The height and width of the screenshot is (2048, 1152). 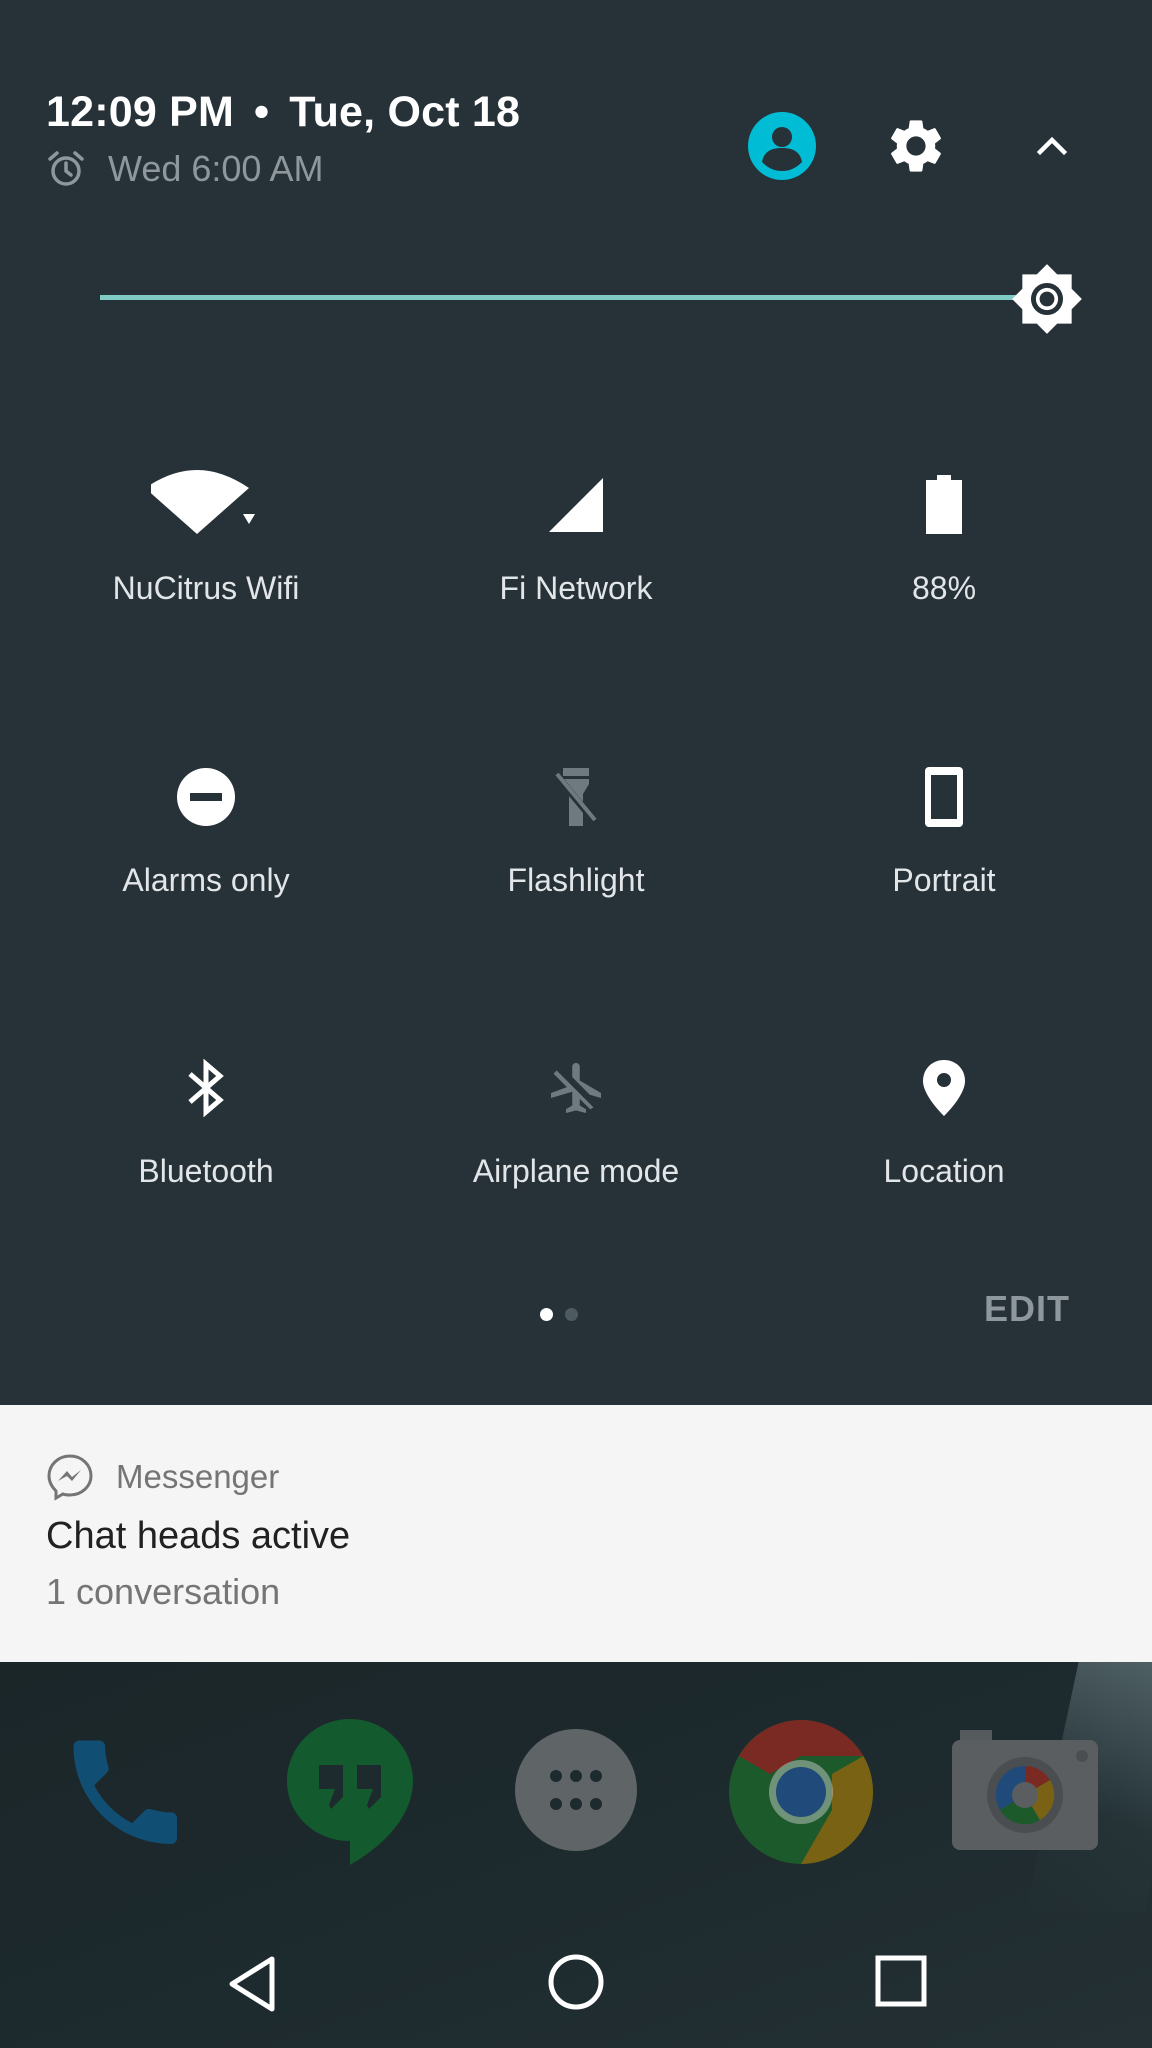 I want to click on tile-label: Portrait, so click(x=944, y=880).